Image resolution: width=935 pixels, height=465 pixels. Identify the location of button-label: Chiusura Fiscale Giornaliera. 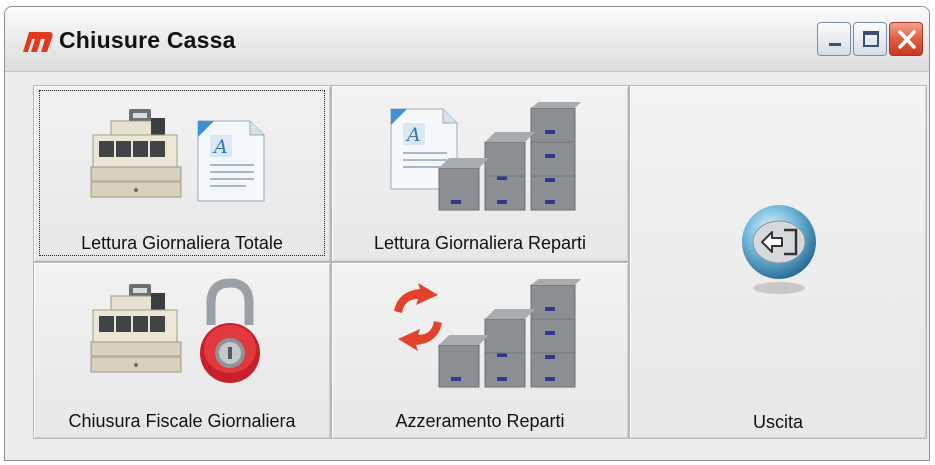
(182, 421).